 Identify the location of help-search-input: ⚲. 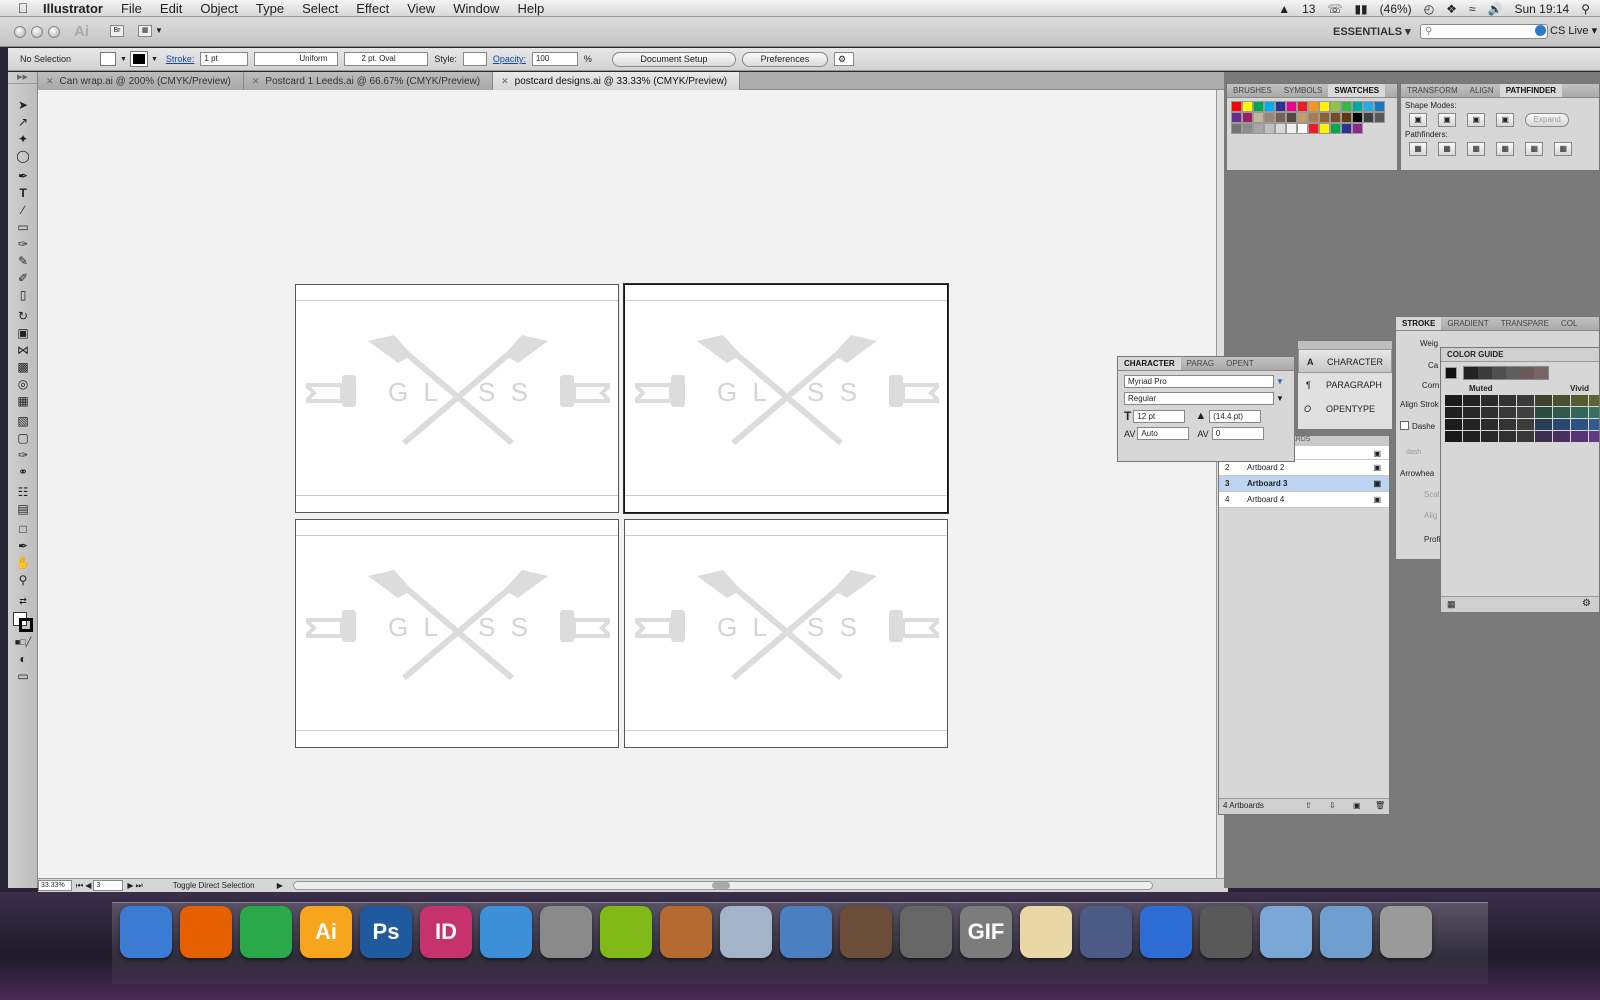
(1484, 31).